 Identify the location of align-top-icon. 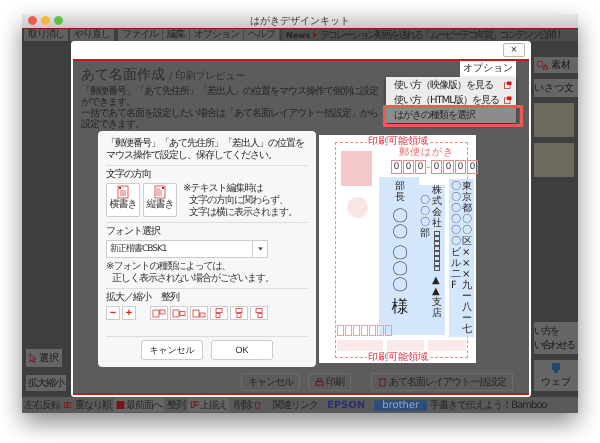
(194, 405).